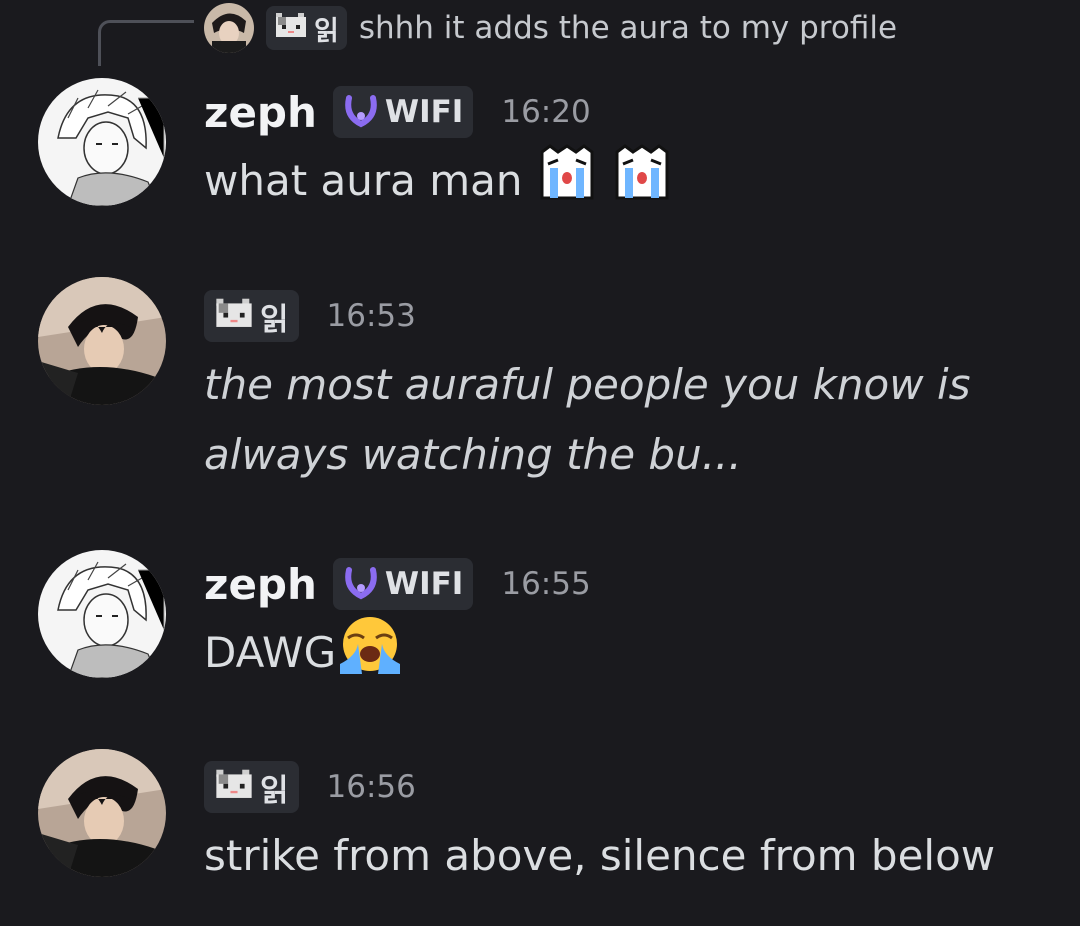 The width and height of the screenshot is (1080, 926). What do you see at coordinates (370, 655) in the screenshot?
I see `loudly-crying-face-emoji` at bounding box center [370, 655].